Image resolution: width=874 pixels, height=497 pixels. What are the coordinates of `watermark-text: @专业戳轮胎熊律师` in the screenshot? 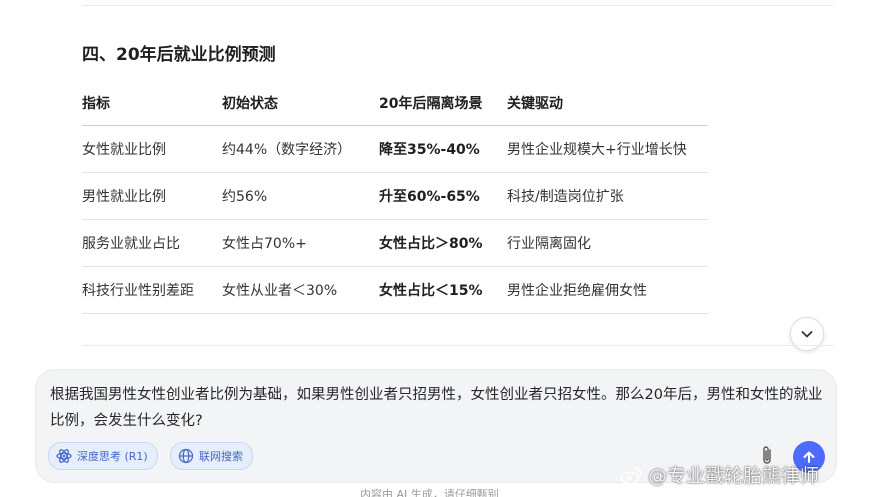 It's located at (734, 476).